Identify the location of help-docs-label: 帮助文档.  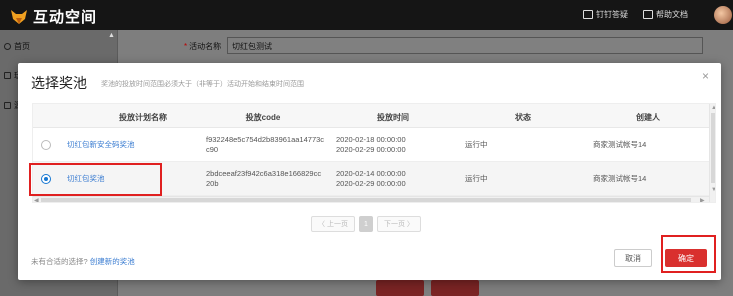
(672, 14).